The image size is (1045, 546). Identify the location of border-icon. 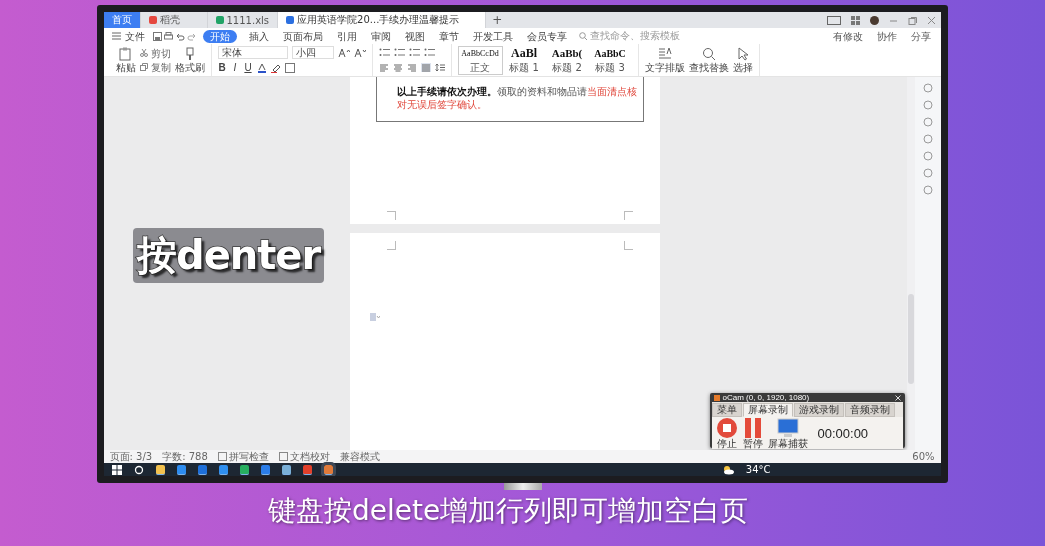
(289, 67).